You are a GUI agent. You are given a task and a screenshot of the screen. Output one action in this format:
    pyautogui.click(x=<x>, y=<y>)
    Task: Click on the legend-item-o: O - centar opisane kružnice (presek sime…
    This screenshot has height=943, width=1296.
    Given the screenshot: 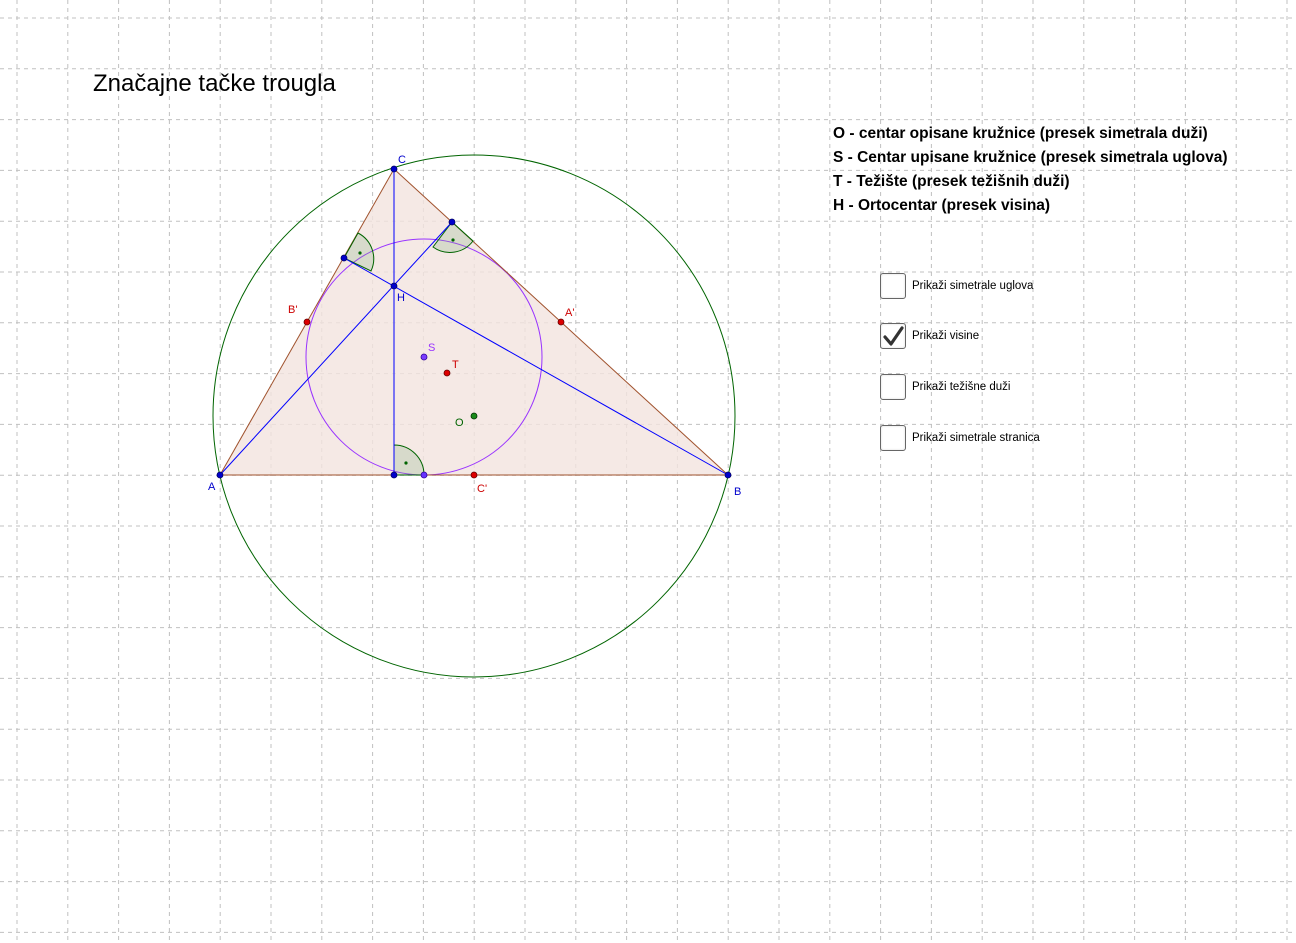 What is the action you would take?
    pyautogui.click(x=1020, y=133)
    